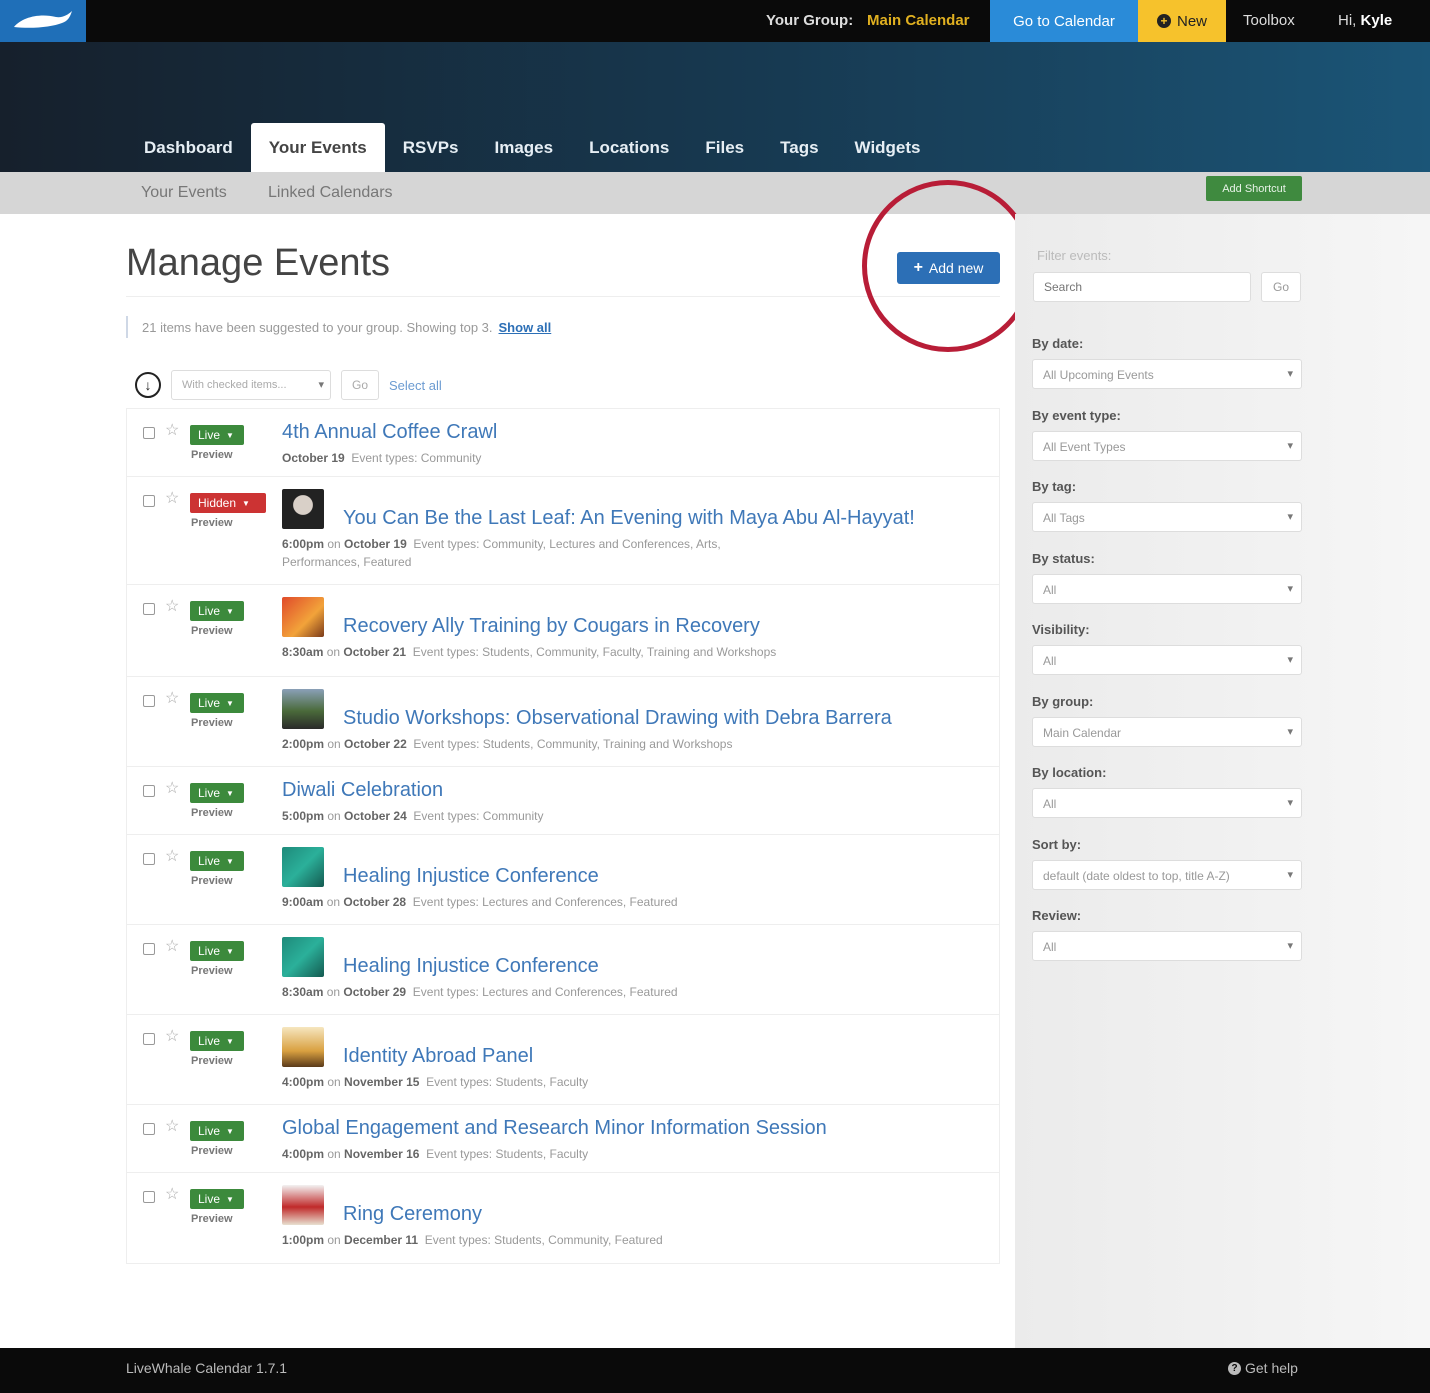  Describe the element at coordinates (184, 193) in the screenshot. I see `subnav-your-events: Your Events` at that location.